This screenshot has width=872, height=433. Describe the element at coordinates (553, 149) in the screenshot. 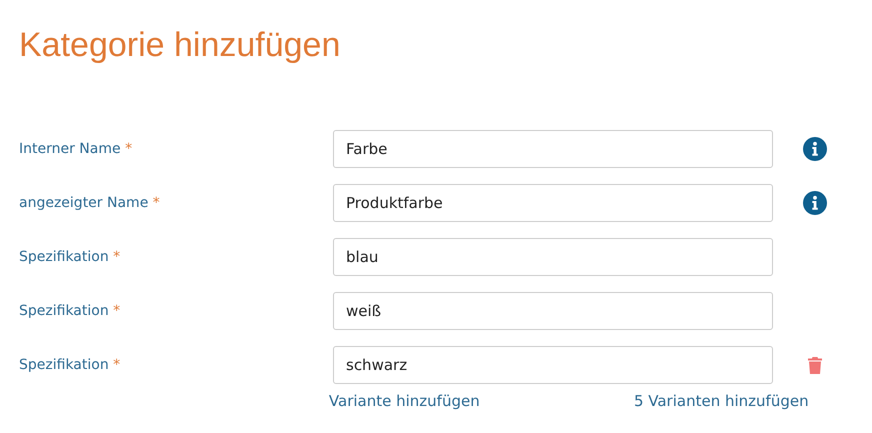

I see `text-input: Farbe` at that location.